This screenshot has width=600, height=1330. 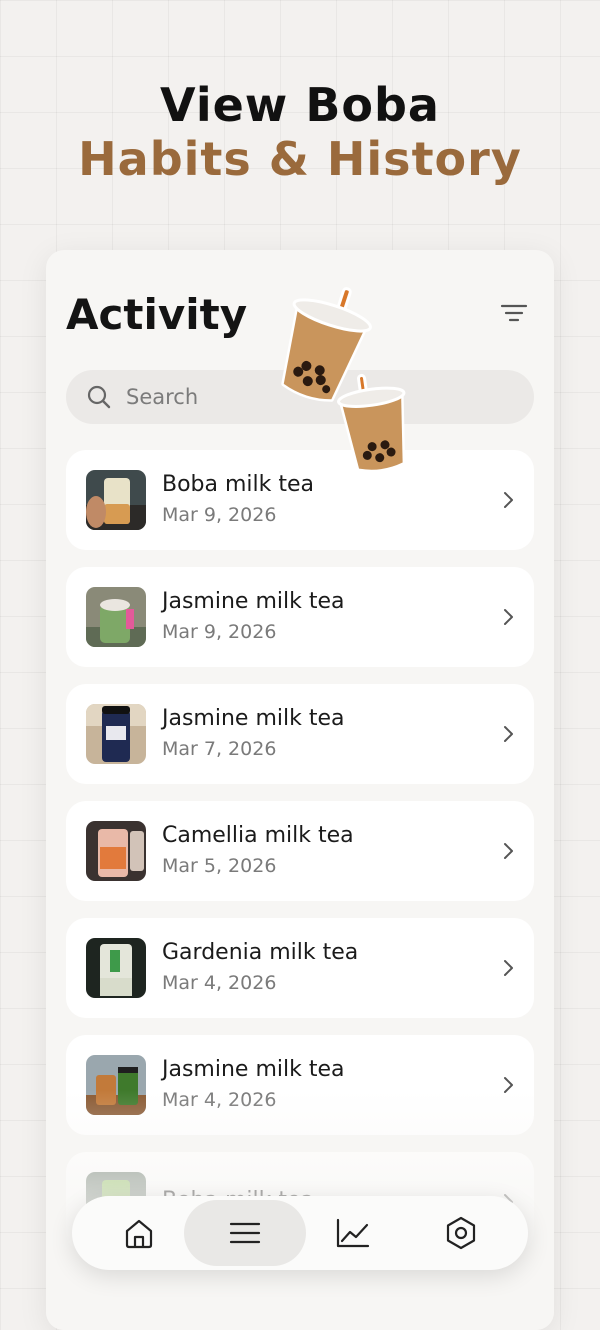 I want to click on list-item: Jasmine milk tea Mar 9, 2026, so click(x=300, y=617).